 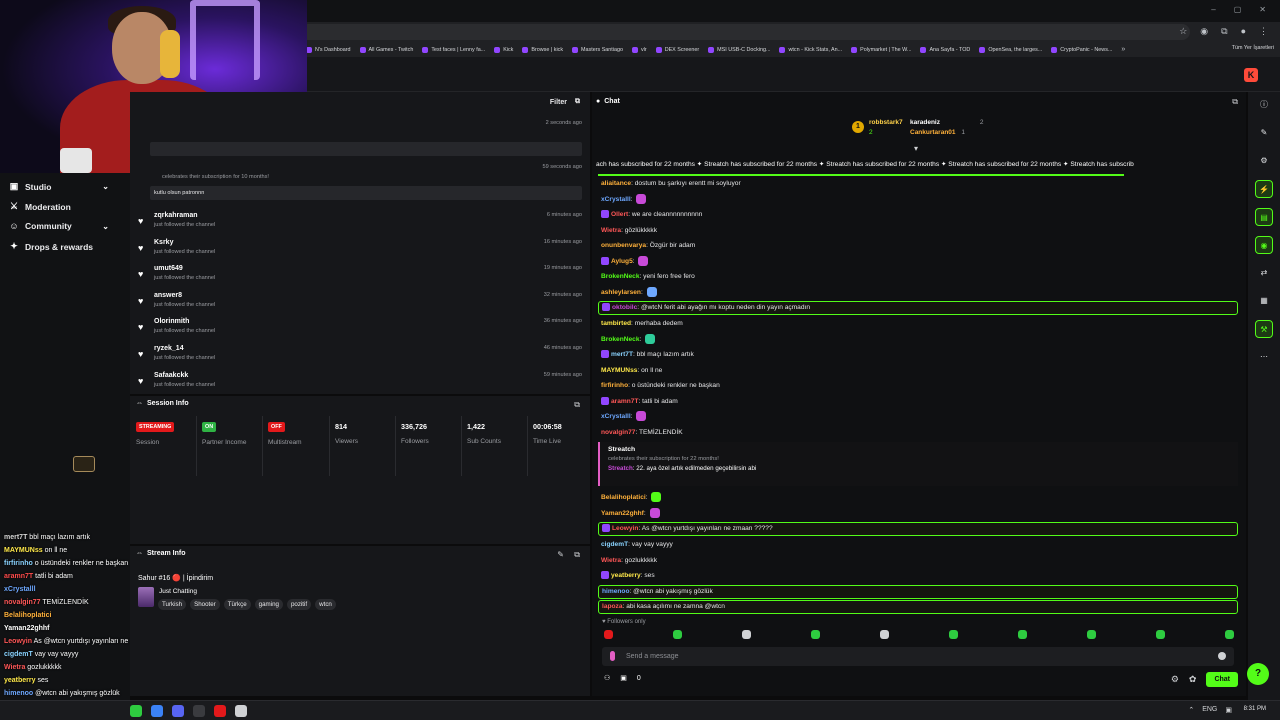 What do you see at coordinates (619, 370) in the screenshot?
I see `chat-username: MAYMUNss` at bounding box center [619, 370].